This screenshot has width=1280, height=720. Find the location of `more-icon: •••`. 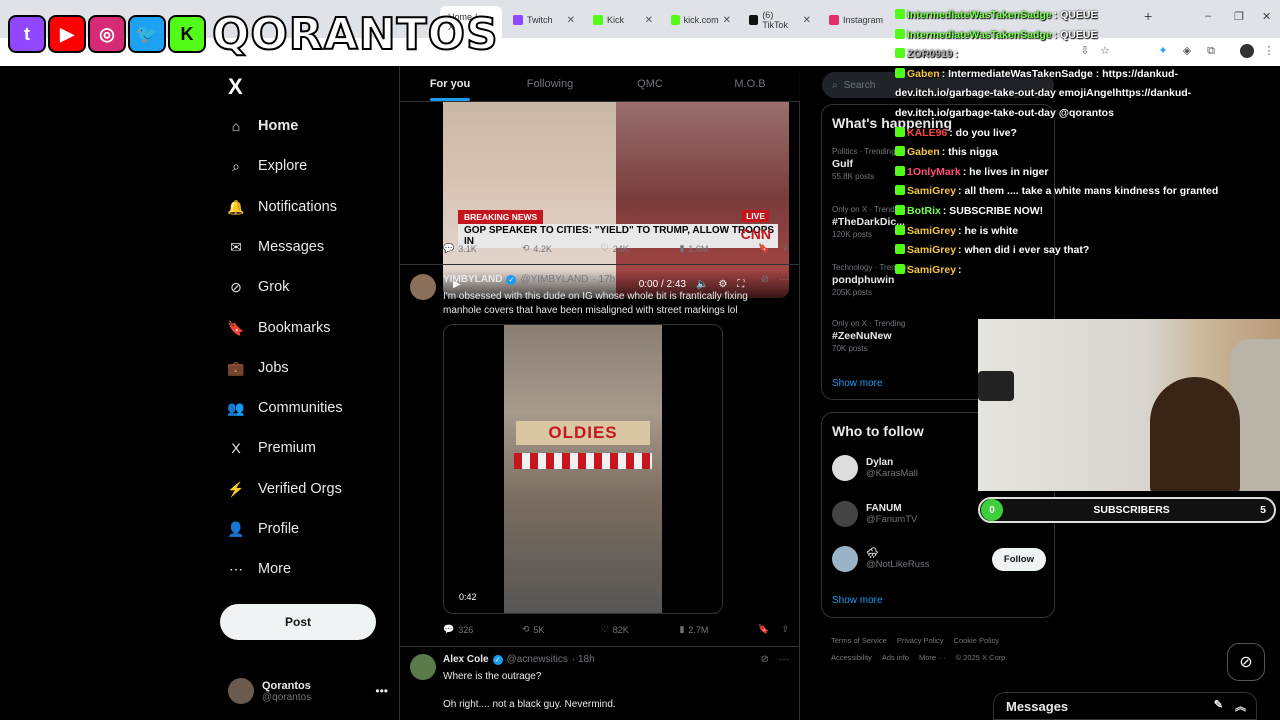

more-icon: ••• is located at coordinates (381, 691).